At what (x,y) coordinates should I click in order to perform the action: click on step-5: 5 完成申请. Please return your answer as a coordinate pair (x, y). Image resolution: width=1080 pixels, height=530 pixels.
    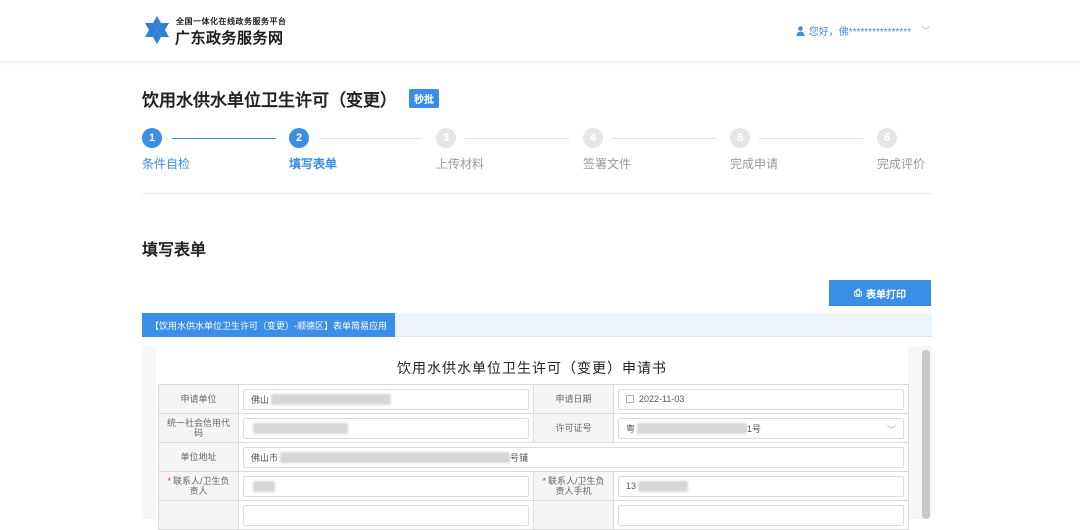
    Looking at the image, I should click on (754, 149).